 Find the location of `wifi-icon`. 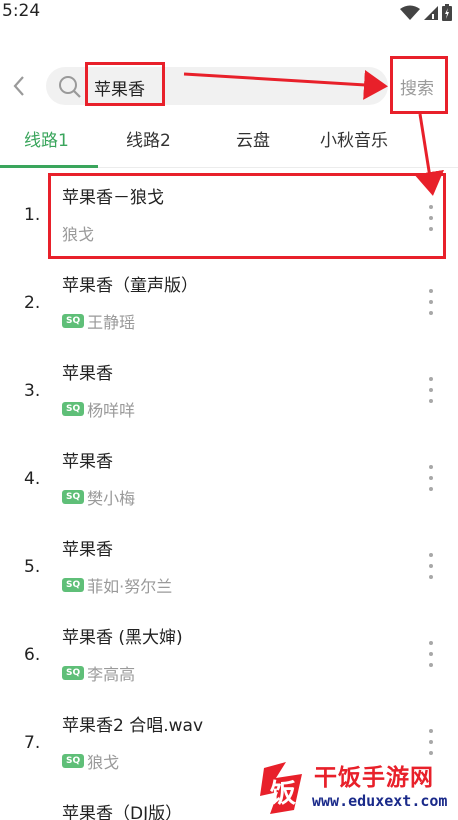

wifi-icon is located at coordinates (410, 12).